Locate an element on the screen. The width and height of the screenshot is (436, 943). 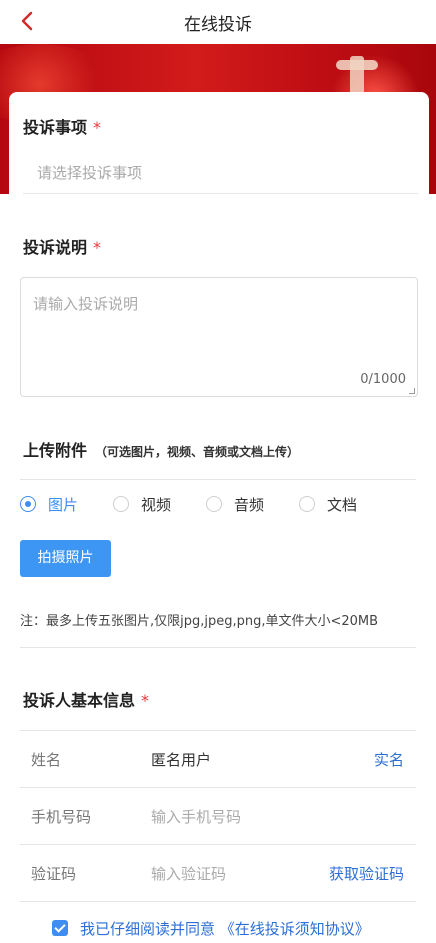
navigation-bar: 在线投诉 is located at coordinates (218, 22).